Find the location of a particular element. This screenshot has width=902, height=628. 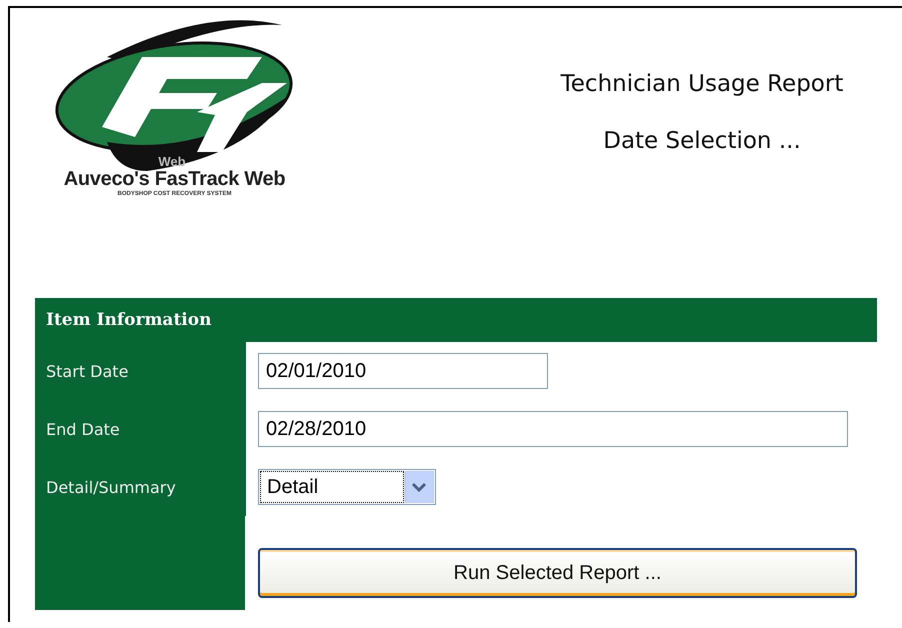

date-field: 02/01/2010 is located at coordinates (403, 371).